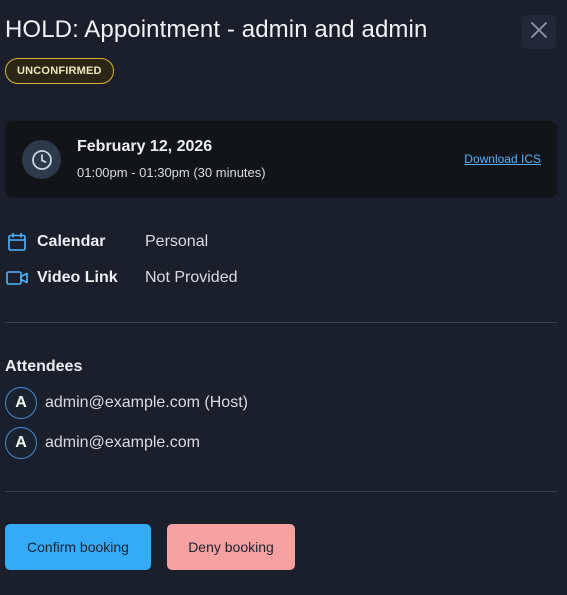 The width and height of the screenshot is (567, 595). I want to click on calendar-value: Personal, so click(177, 241).